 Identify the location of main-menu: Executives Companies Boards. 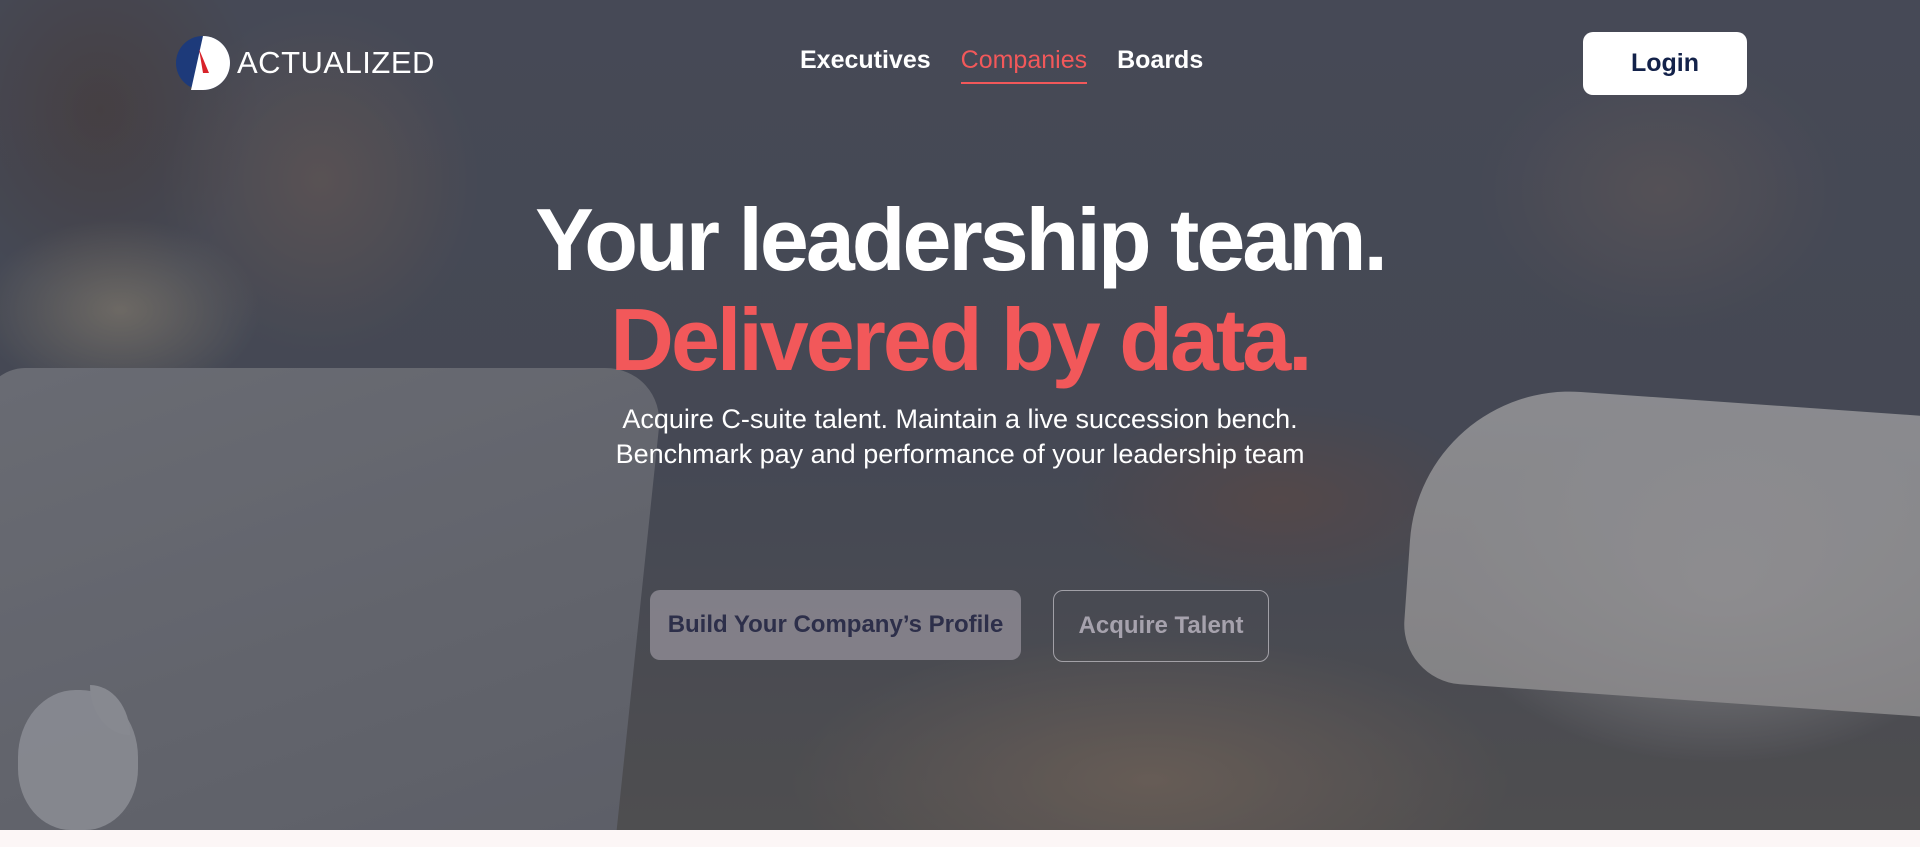
(1001, 64).